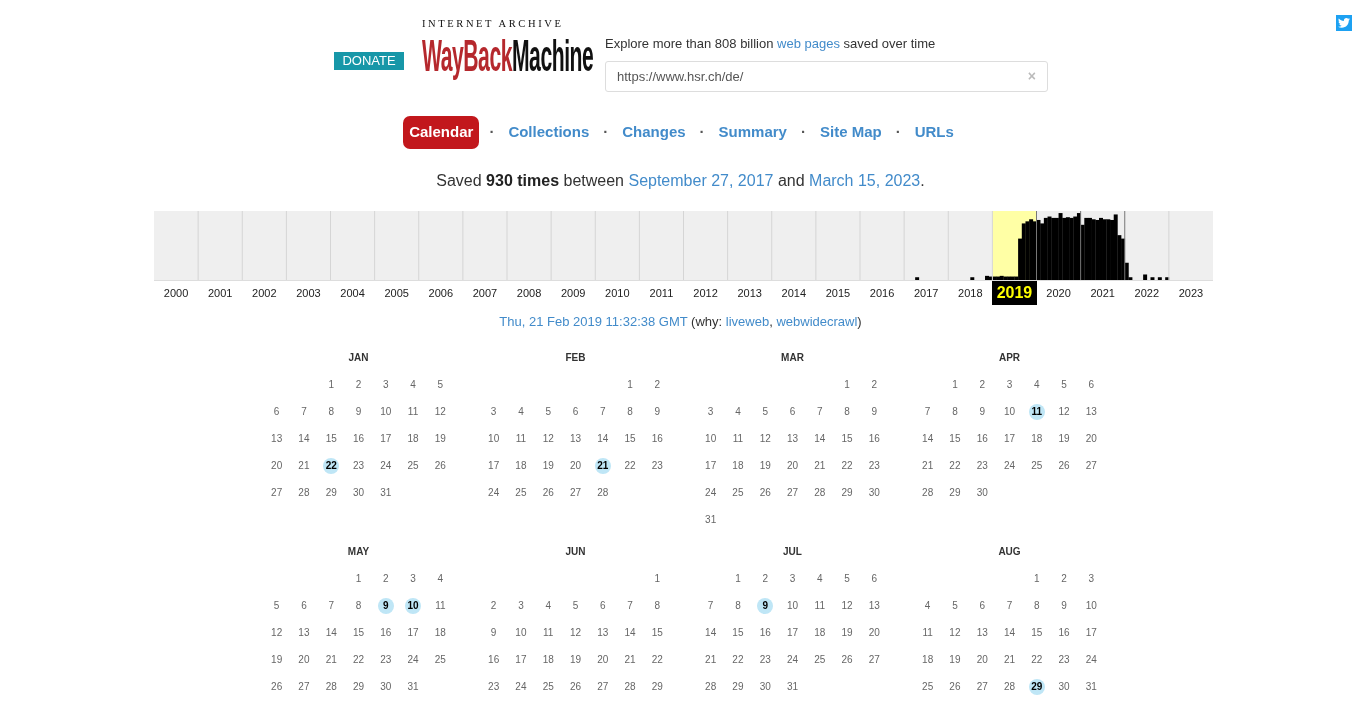 The image size is (1361, 706). I want to click on month-heading: JAN, so click(358, 358).